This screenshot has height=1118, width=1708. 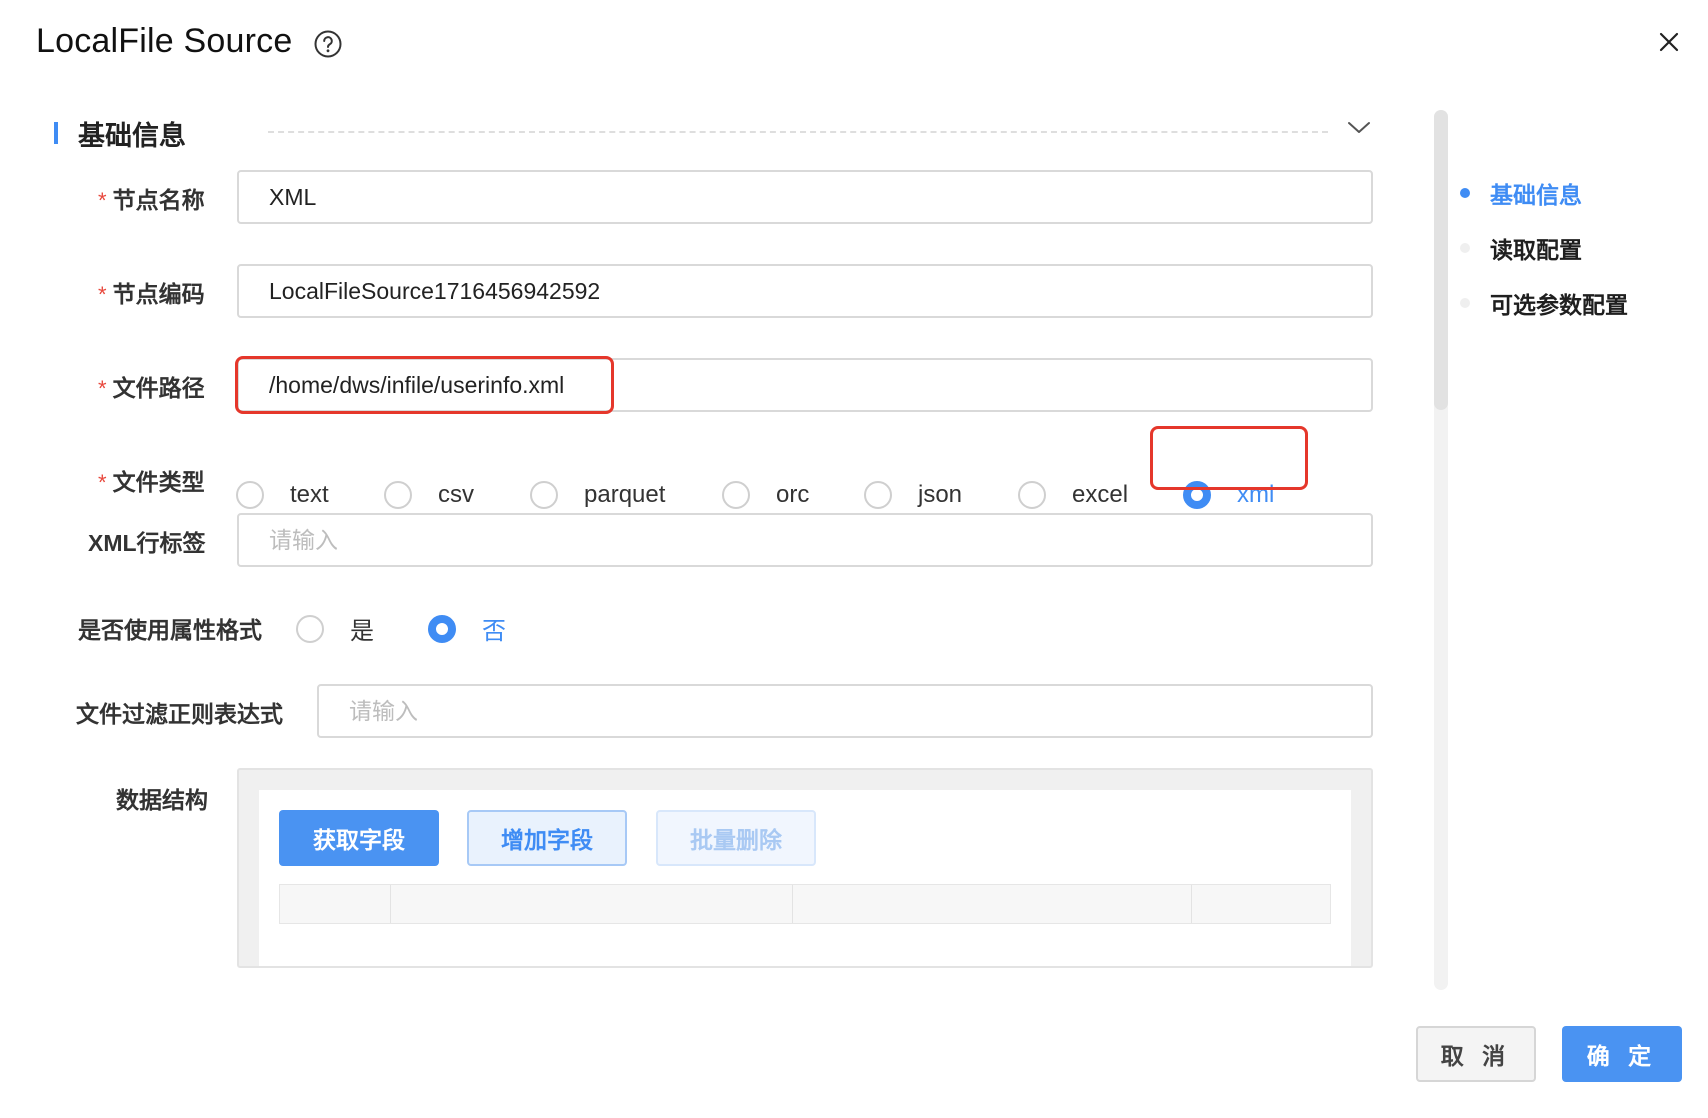 What do you see at coordinates (1441, 550) in the screenshot?
I see `scrollbar` at bounding box center [1441, 550].